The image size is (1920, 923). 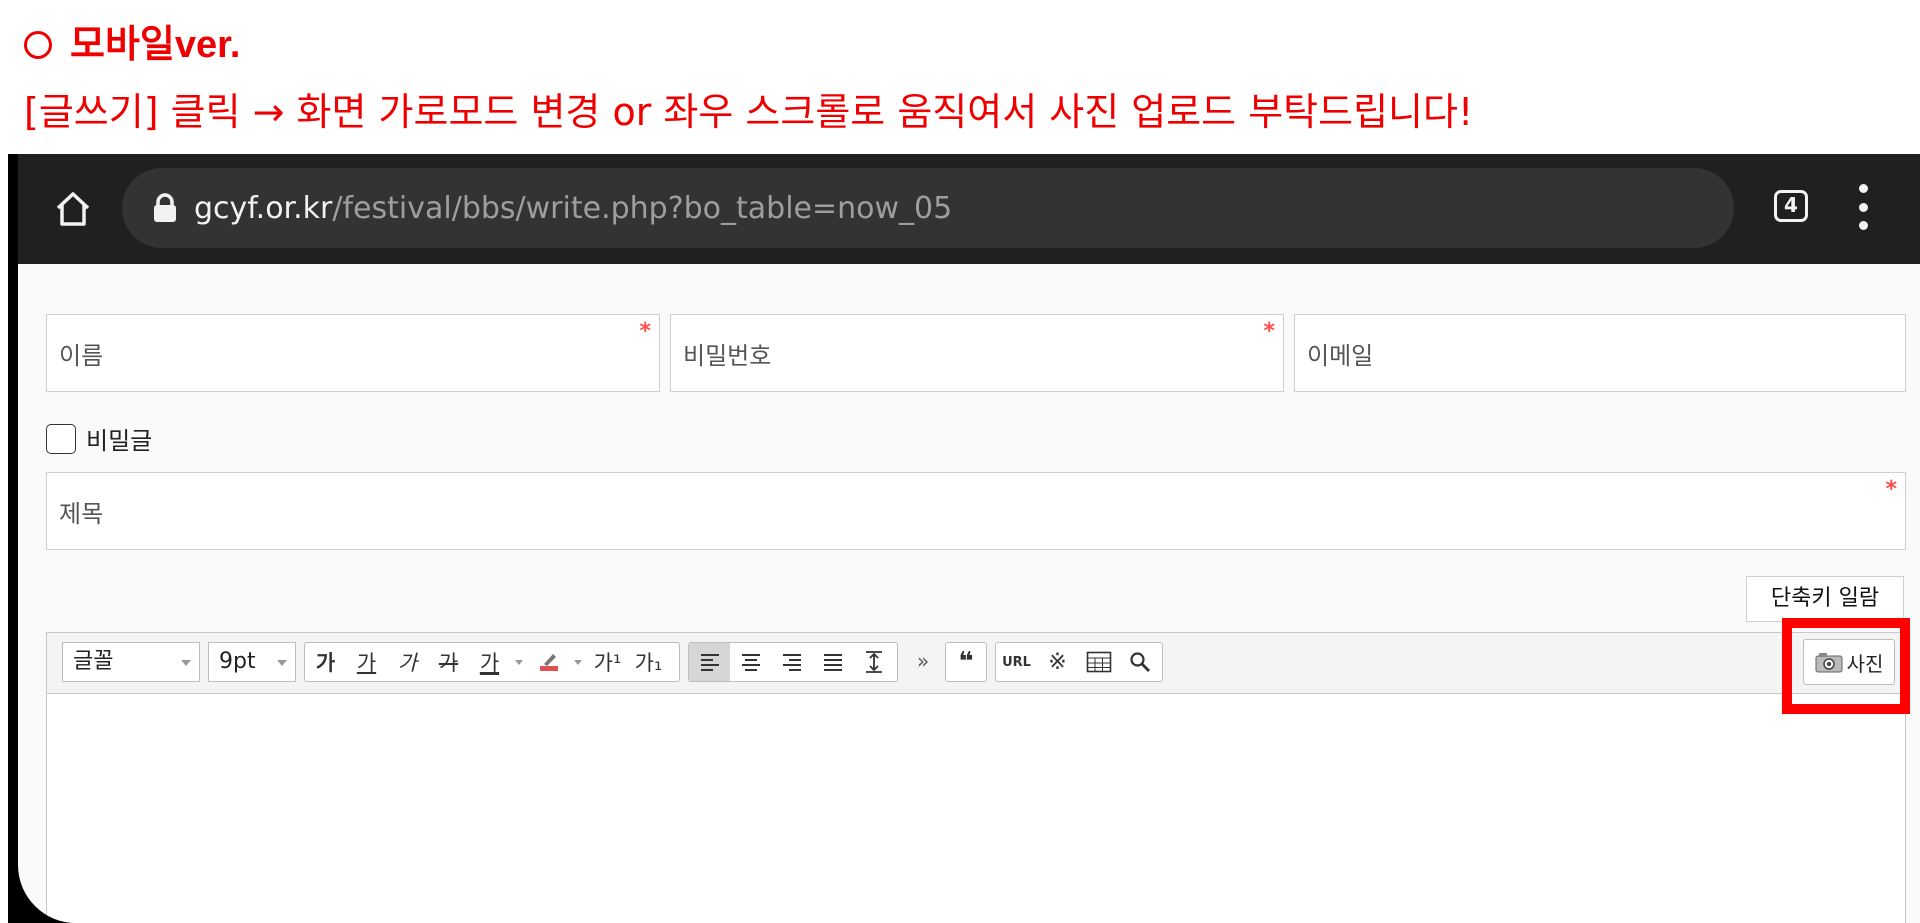 I want to click on font-select-value: 글꼴, so click(x=93, y=661).